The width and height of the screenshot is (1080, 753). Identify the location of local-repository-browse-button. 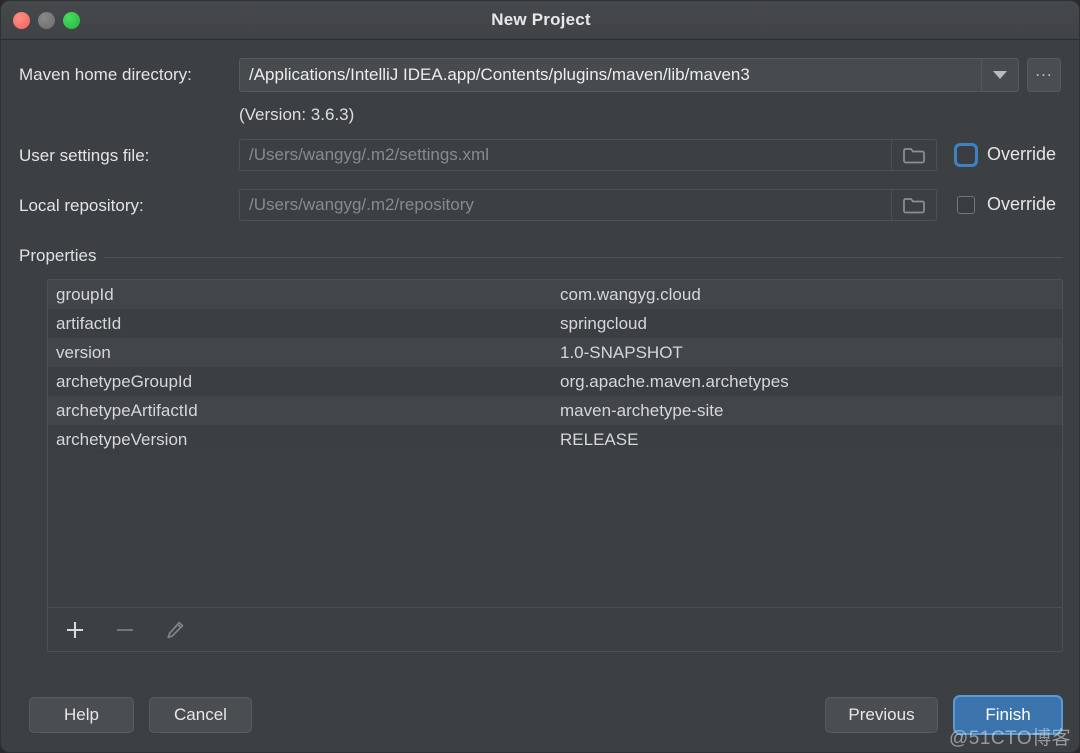
(913, 205).